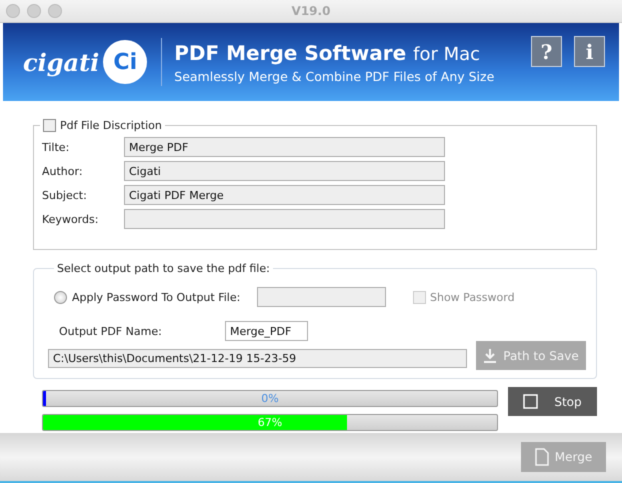 Image resolution: width=622 pixels, height=483 pixels. Describe the element at coordinates (266, 331) in the screenshot. I see `output-name-field: Merge_PDF` at that location.